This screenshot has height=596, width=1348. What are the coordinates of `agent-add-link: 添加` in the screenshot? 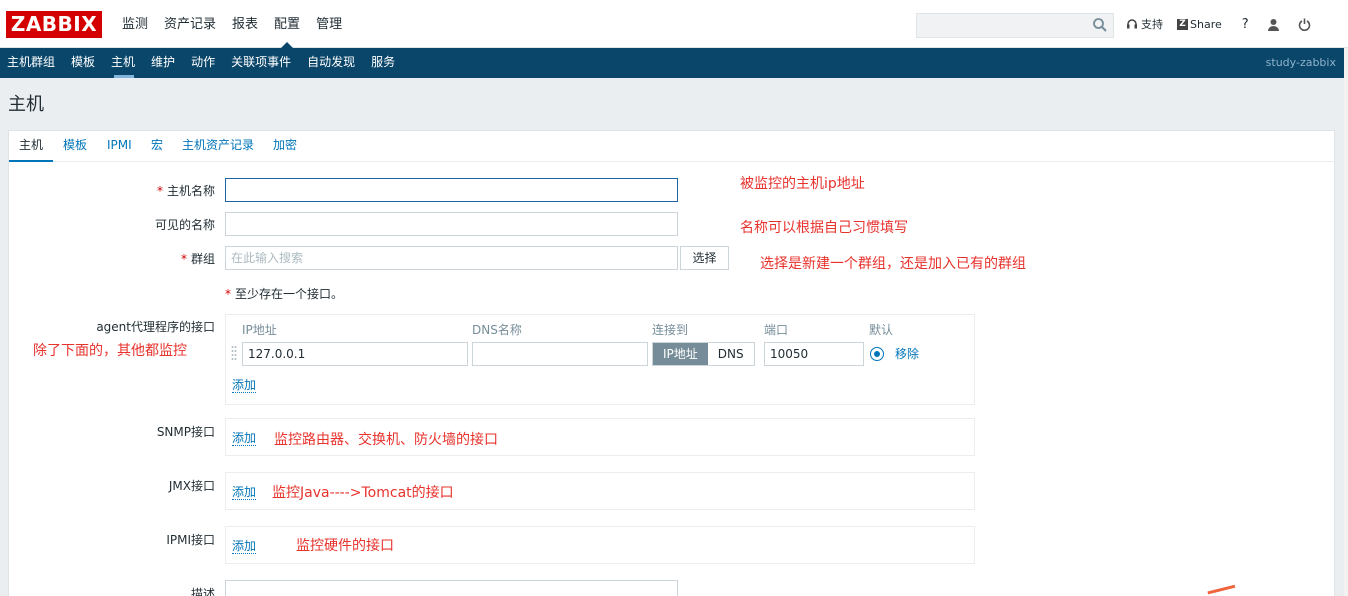 It's located at (244, 385).